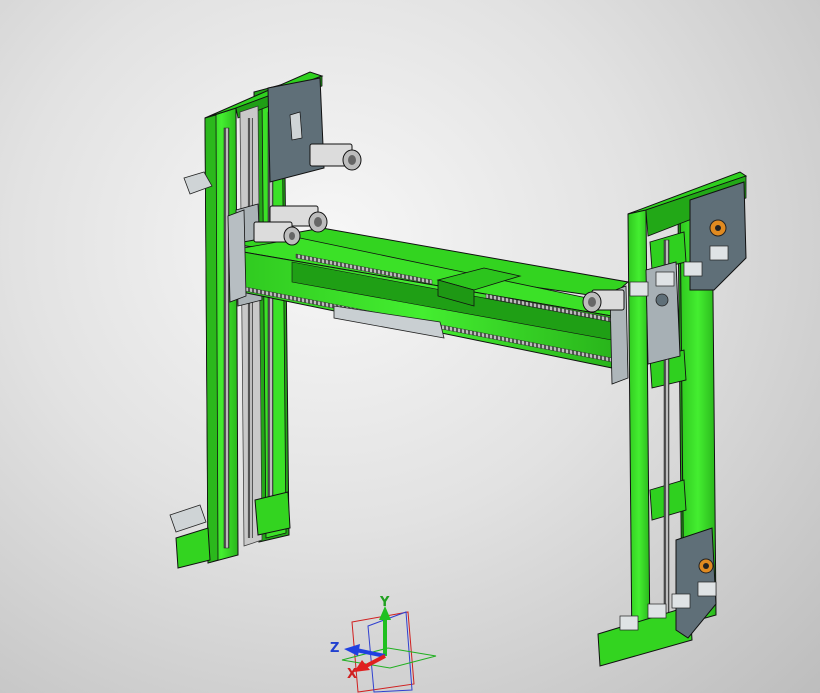  Describe the element at coordinates (384, 602) in the screenshot. I see `y-axis-label: Y` at that location.